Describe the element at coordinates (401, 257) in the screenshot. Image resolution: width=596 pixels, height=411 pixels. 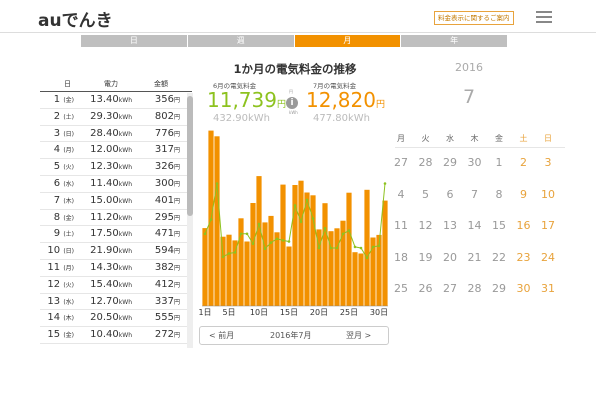
I see `calendar-day: 18` at that location.